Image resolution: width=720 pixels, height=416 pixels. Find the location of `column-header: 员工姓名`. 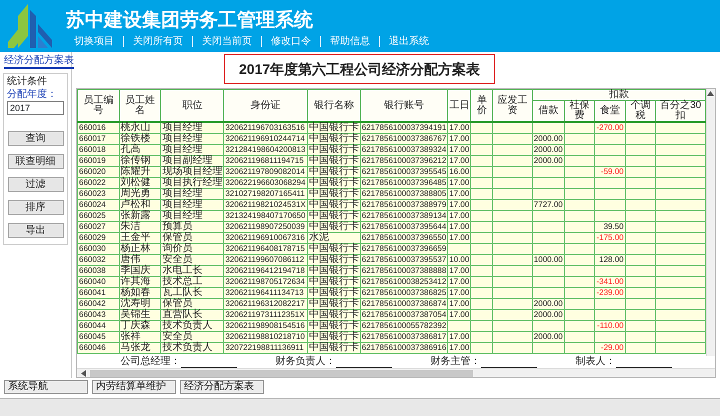

column-header: 员工姓名 is located at coordinates (140, 106).